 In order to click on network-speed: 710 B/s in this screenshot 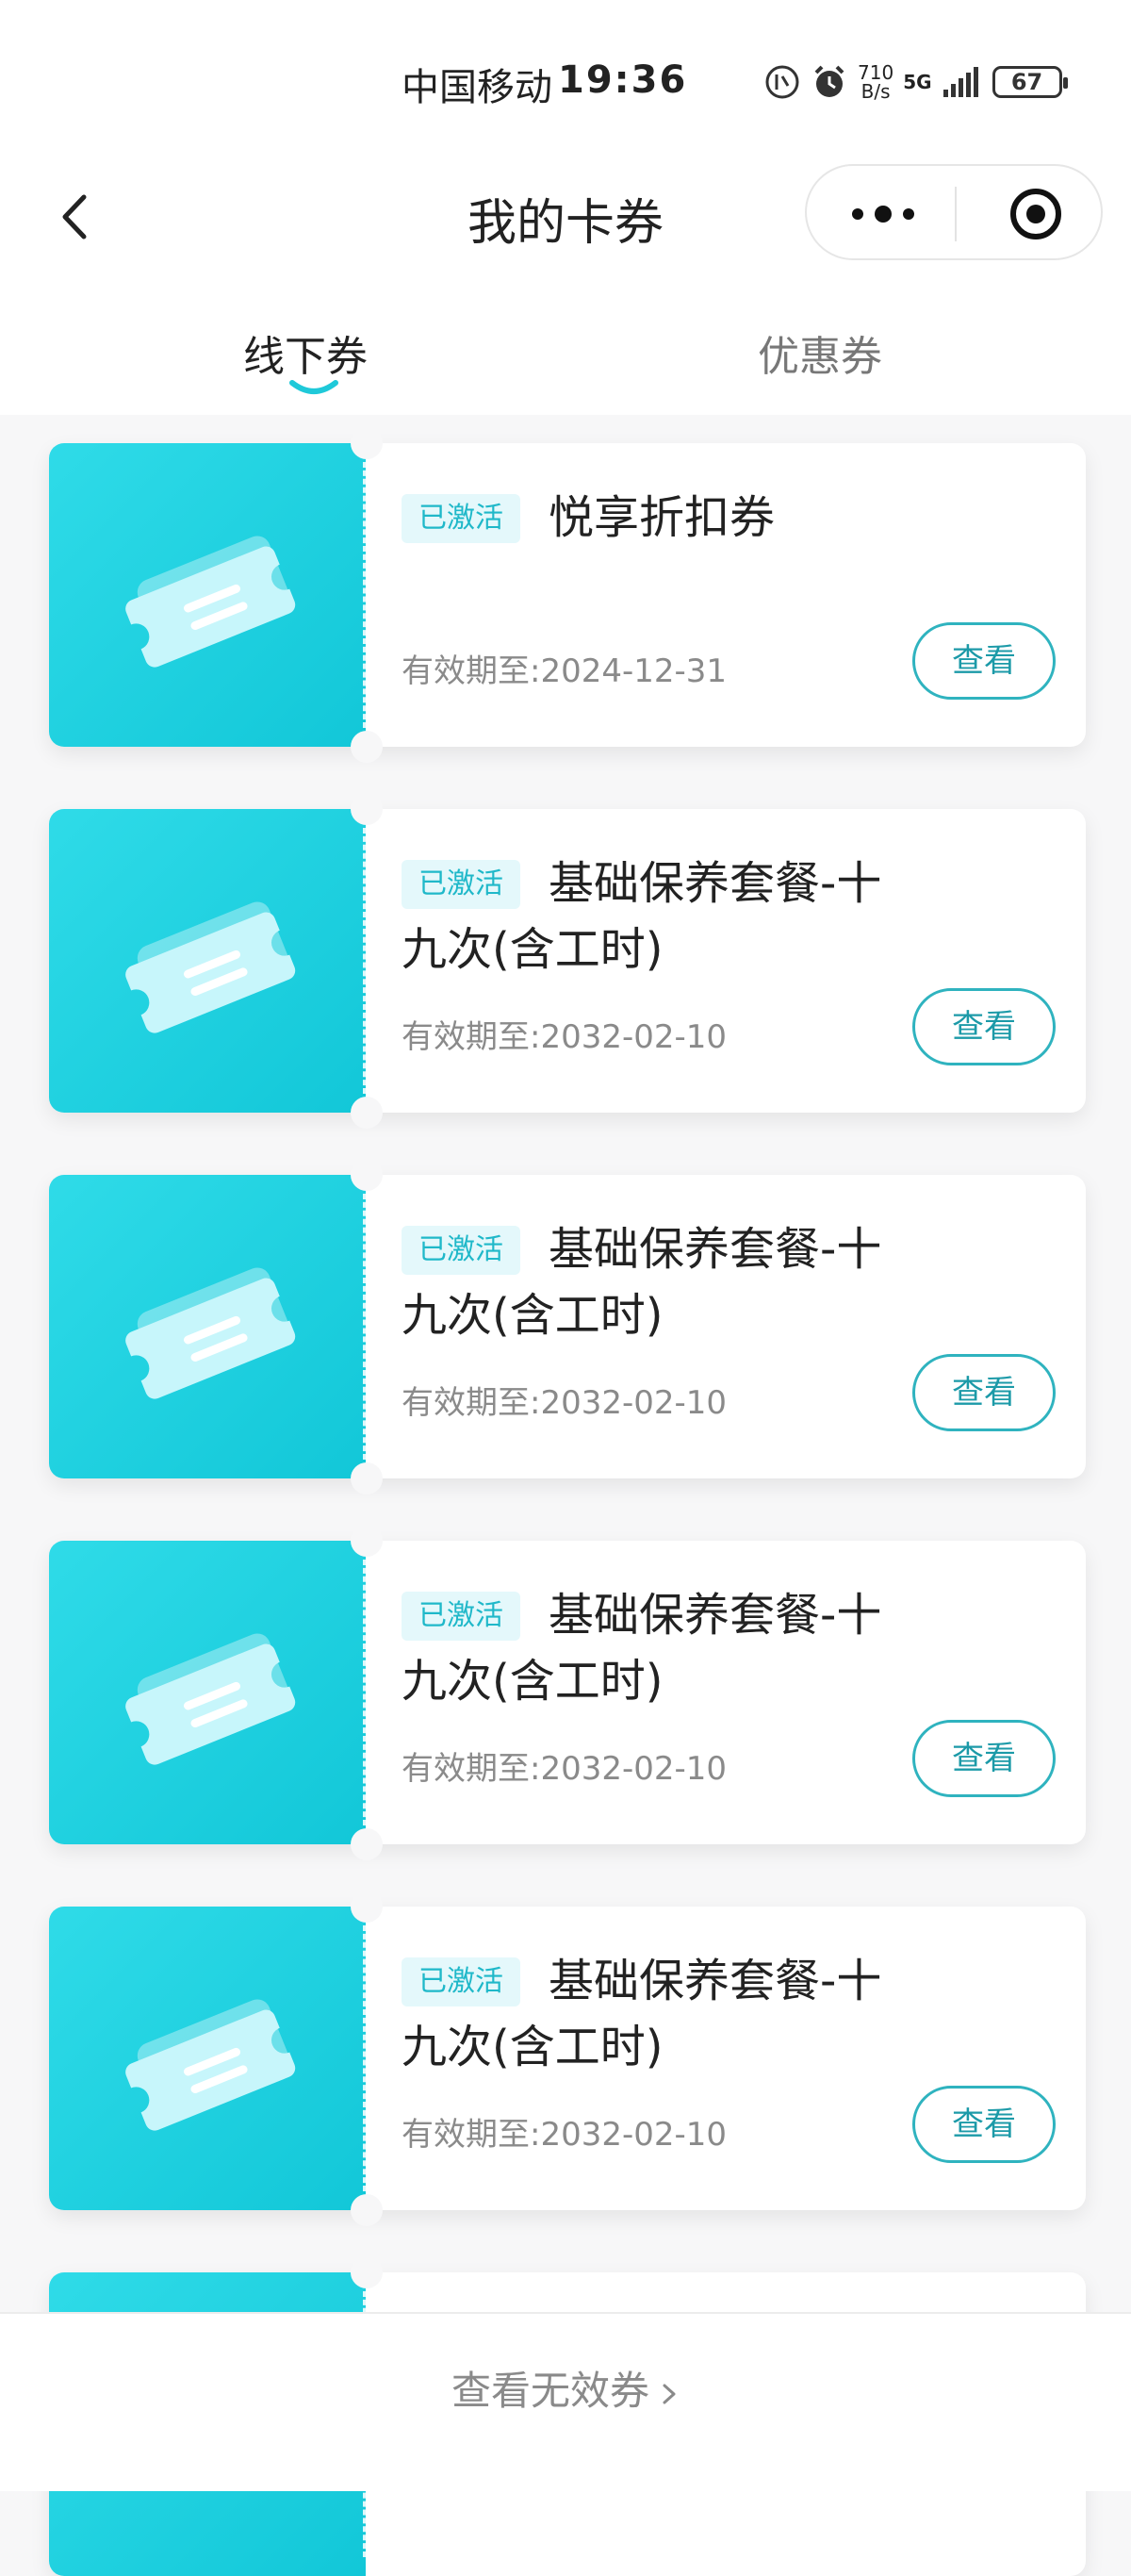, I will do `click(876, 82)`.